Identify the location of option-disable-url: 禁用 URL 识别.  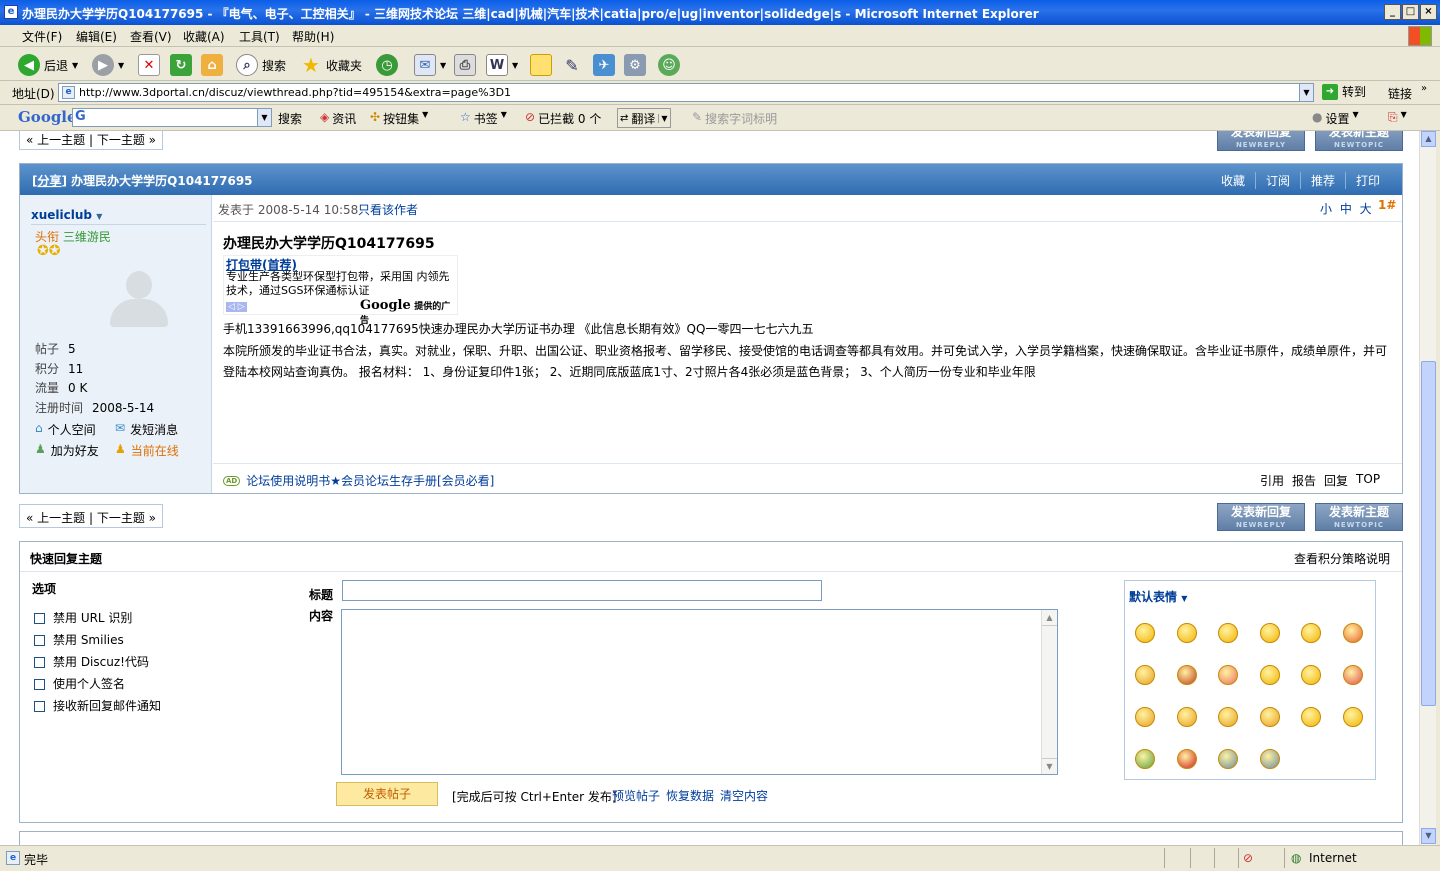
(97, 618).